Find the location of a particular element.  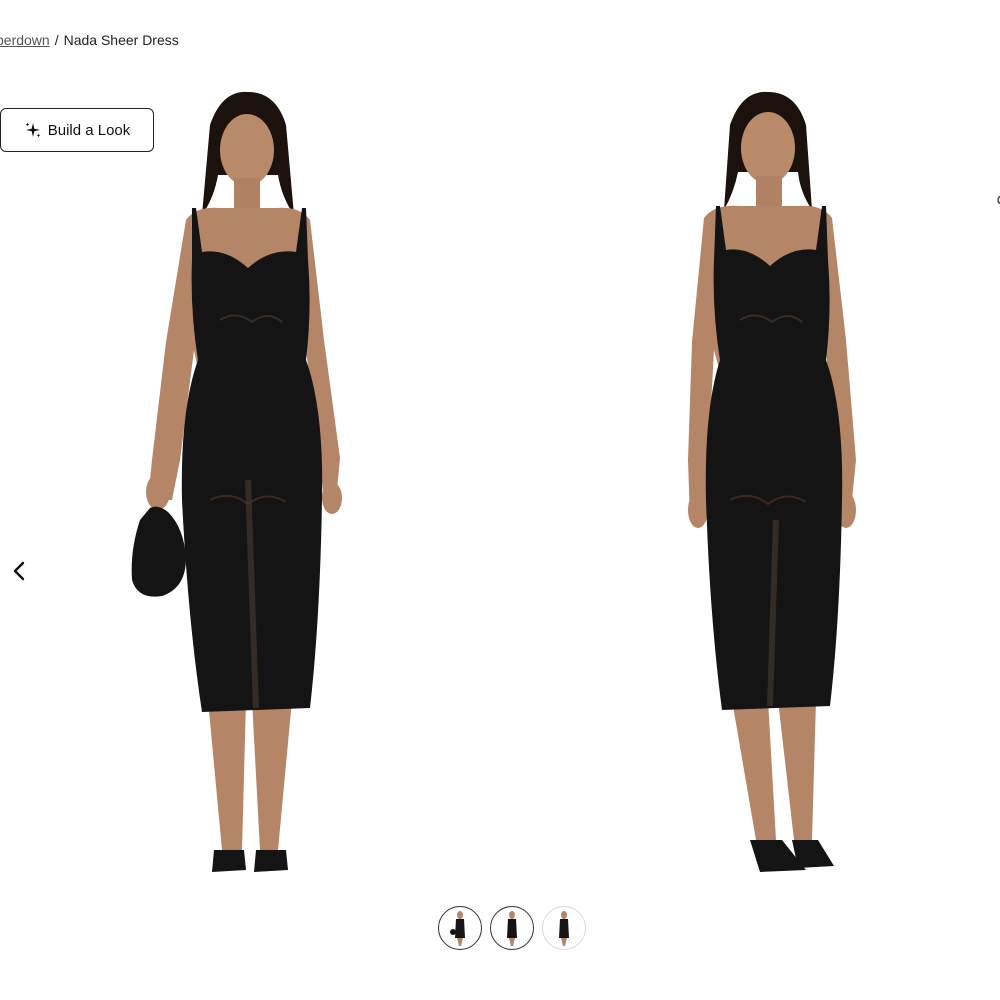

breadcrumb: perdown / Nada Sheer Dress is located at coordinates (89, 40).